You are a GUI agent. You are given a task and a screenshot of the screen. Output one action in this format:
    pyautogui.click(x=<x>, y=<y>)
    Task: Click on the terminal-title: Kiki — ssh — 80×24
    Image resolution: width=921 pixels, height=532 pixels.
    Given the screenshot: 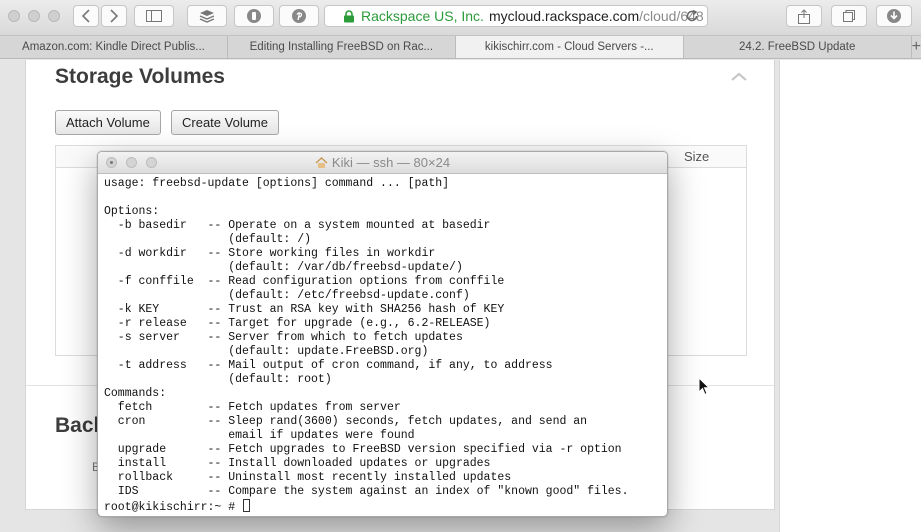 What is the action you would take?
    pyautogui.click(x=391, y=162)
    